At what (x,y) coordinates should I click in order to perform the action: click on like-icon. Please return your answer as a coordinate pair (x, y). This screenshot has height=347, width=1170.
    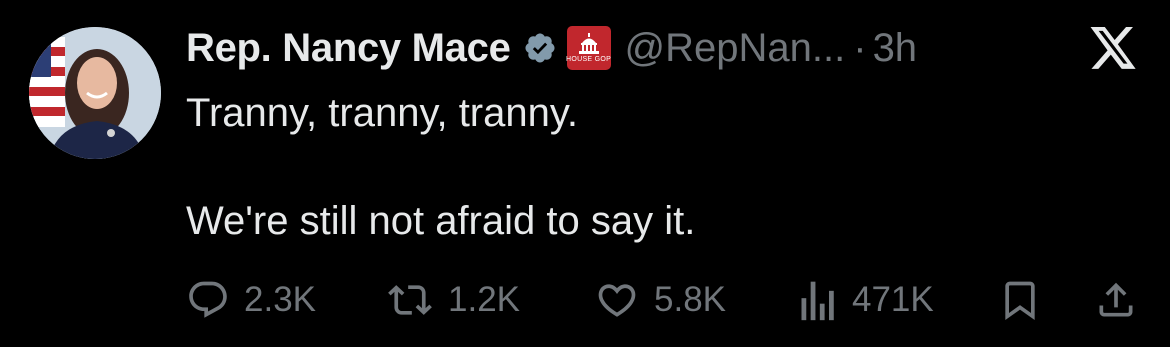
    Looking at the image, I should click on (617, 300).